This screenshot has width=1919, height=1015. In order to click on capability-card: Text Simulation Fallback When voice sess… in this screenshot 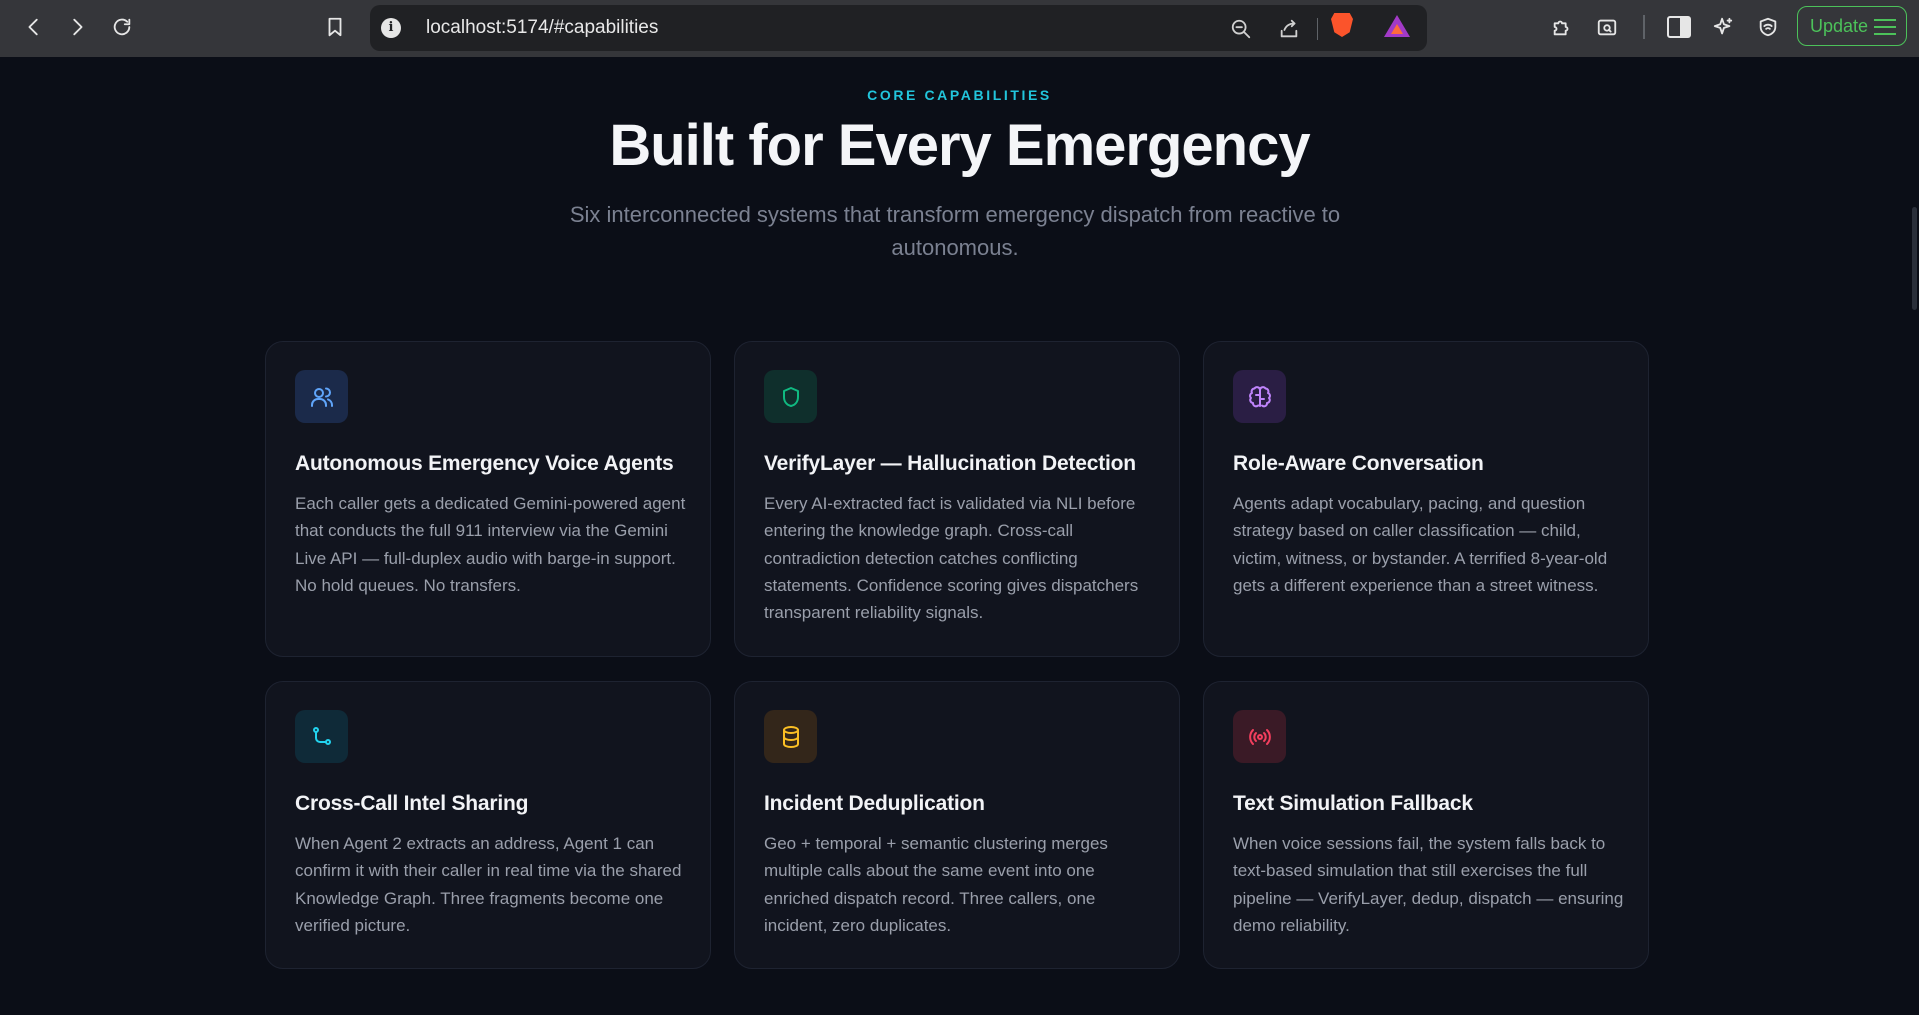, I will do `click(1426, 825)`.